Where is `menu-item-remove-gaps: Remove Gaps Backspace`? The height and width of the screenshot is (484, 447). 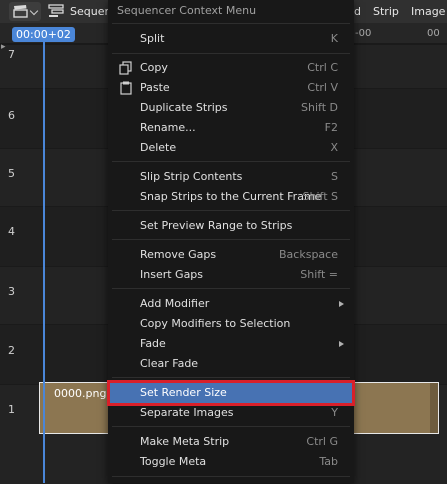
menu-item-remove-gaps: Remove Gaps Backspace is located at coordinates (231, 255).